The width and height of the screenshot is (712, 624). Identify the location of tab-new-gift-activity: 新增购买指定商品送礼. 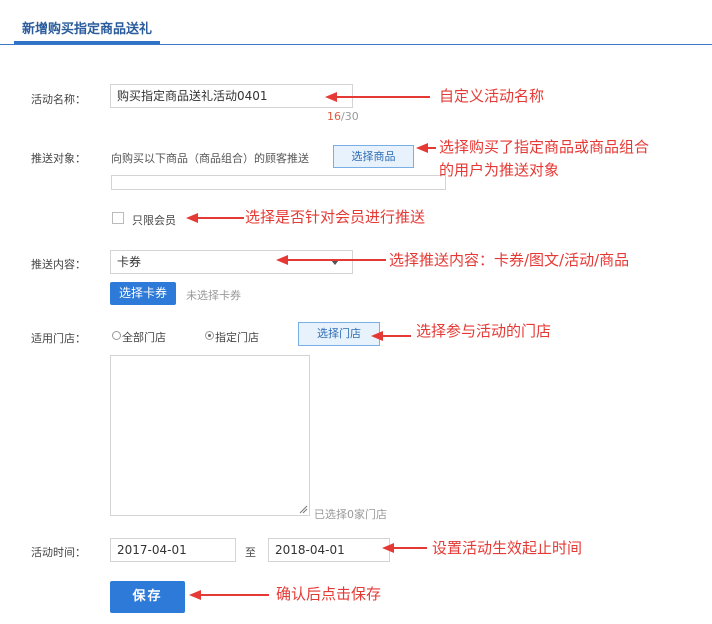
(87, 27).